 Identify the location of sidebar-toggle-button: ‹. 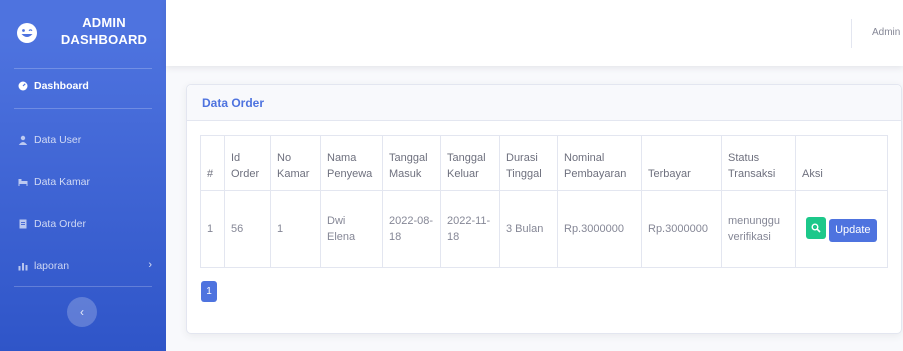
(82, 312).